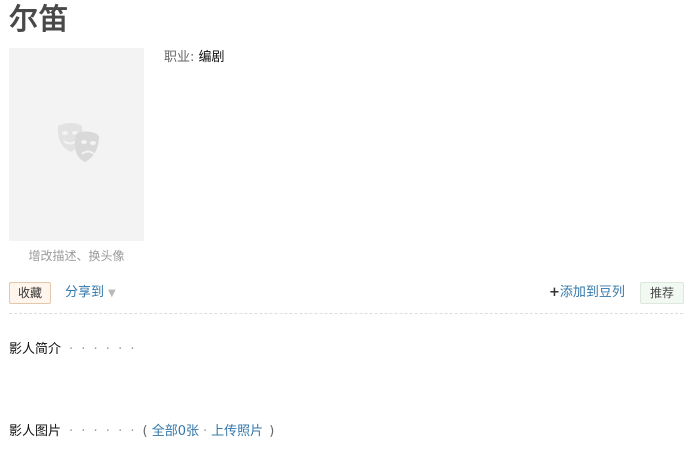 This screenshot has height=458, width=687. What do you see at coordinates (175, 431) in the screenshot?
I see `all-photos-link: 全部0张` at bounding box center [175, 431].